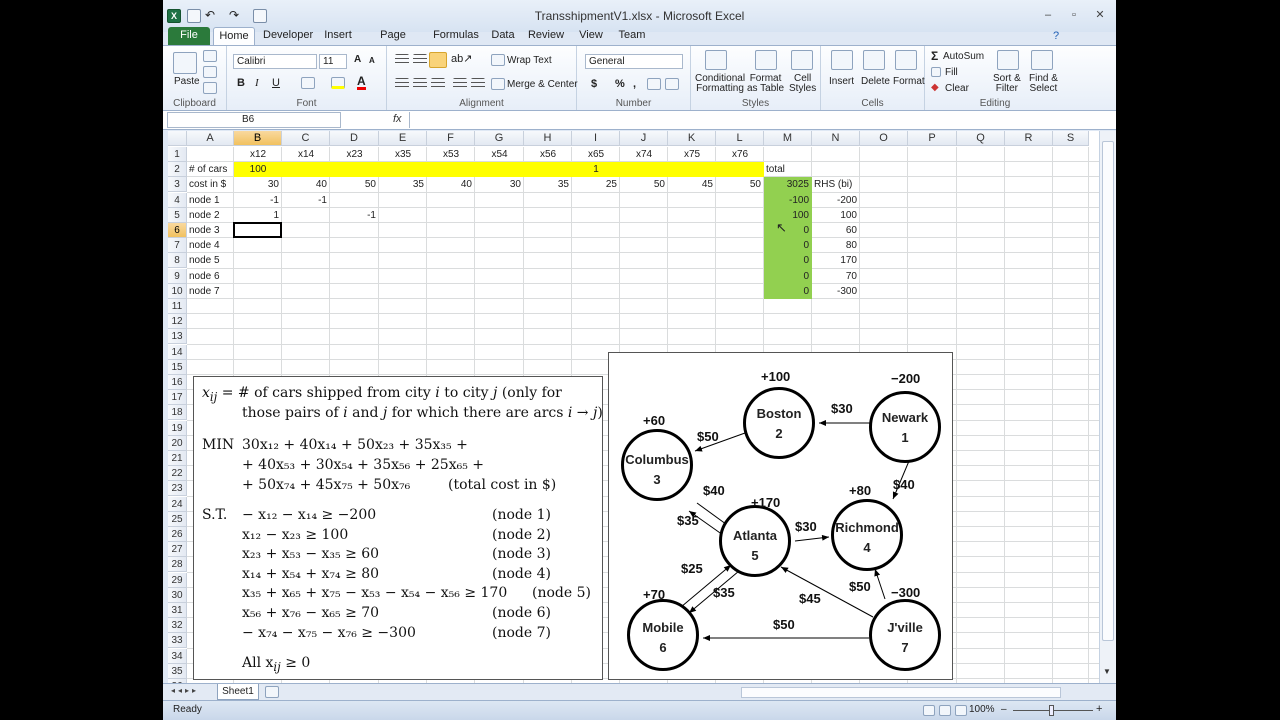  Describe the element at coordinates (177, 656) in the screenshot. I see `row-header-34: 34` at that location.